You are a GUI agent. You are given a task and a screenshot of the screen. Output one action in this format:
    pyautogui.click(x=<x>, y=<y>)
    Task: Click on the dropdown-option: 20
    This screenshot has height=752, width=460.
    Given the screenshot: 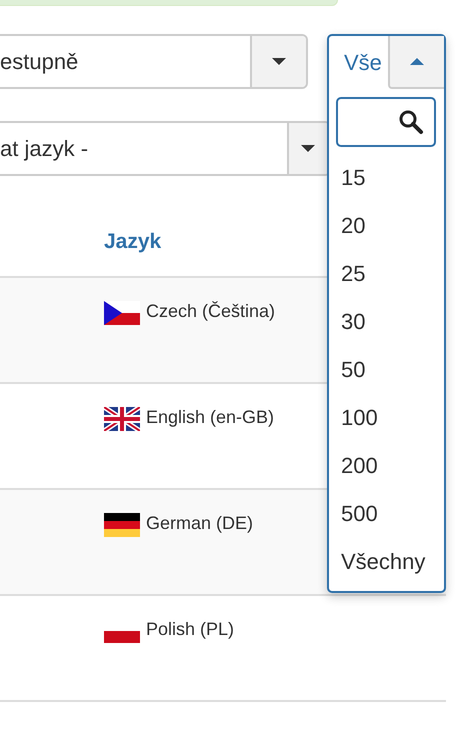 What is the action you would take?
    pyautogui.click(x=386, y=231)
    